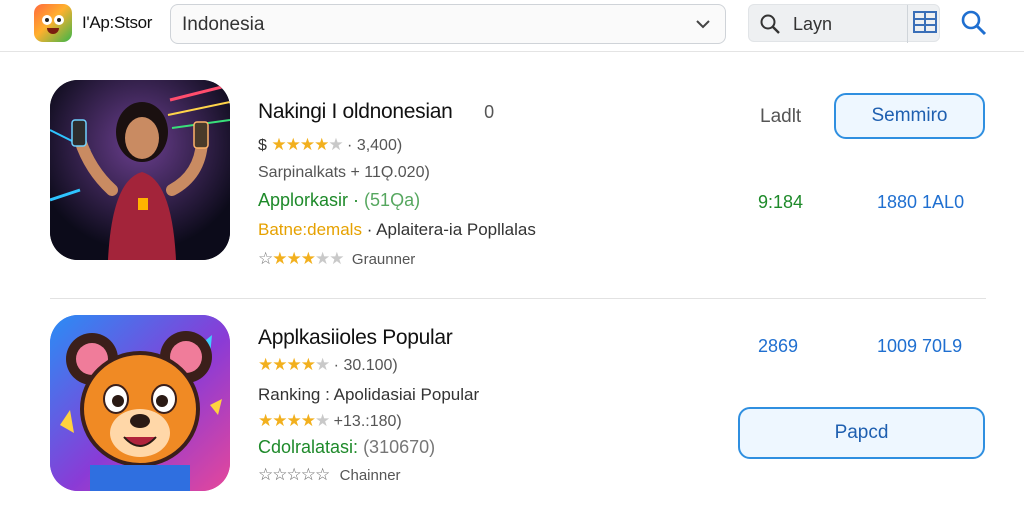  Describe the element at coordinates (367, 421) in the screenshot. I see `rating-value-2: +13.:180)` at that location.